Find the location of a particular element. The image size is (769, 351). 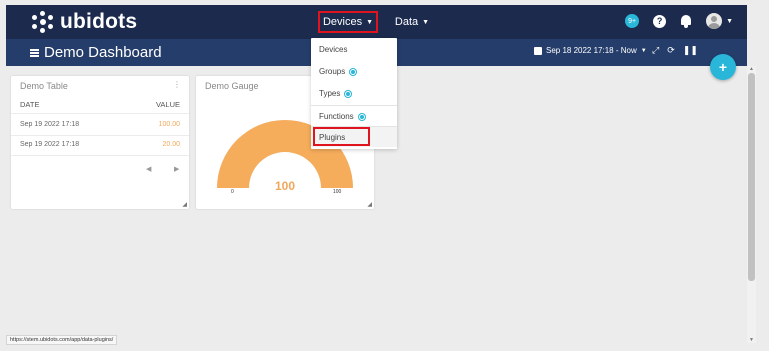

refresh-icon: ⟳ is located at coordinates (671, 50).